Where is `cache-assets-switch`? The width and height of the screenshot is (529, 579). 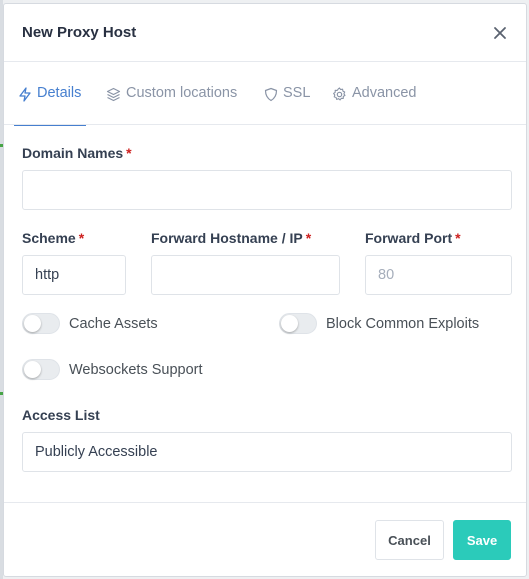
cache-assets-switch is located at coordinates (41, 323).